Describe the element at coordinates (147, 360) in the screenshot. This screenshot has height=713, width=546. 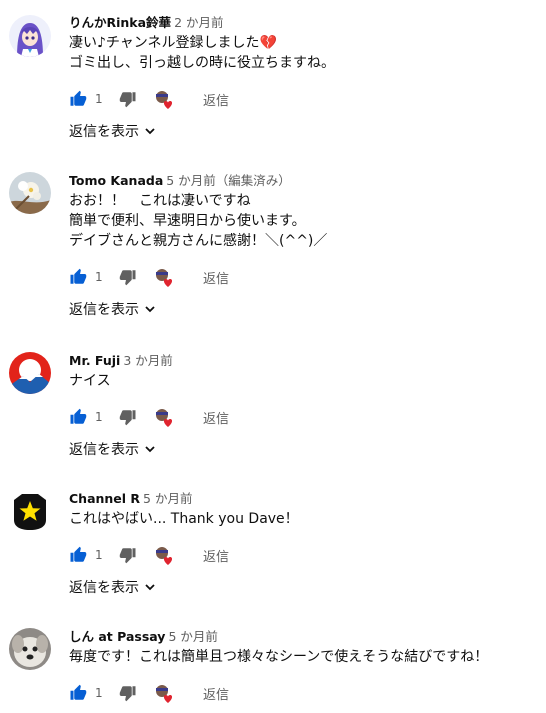
I see `comment-time: 3 か月前` at that location.